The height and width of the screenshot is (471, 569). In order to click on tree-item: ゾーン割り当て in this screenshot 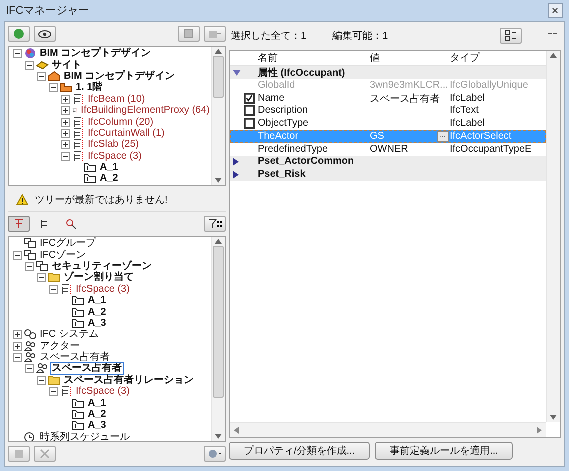, I will do `click(99, 278)`.